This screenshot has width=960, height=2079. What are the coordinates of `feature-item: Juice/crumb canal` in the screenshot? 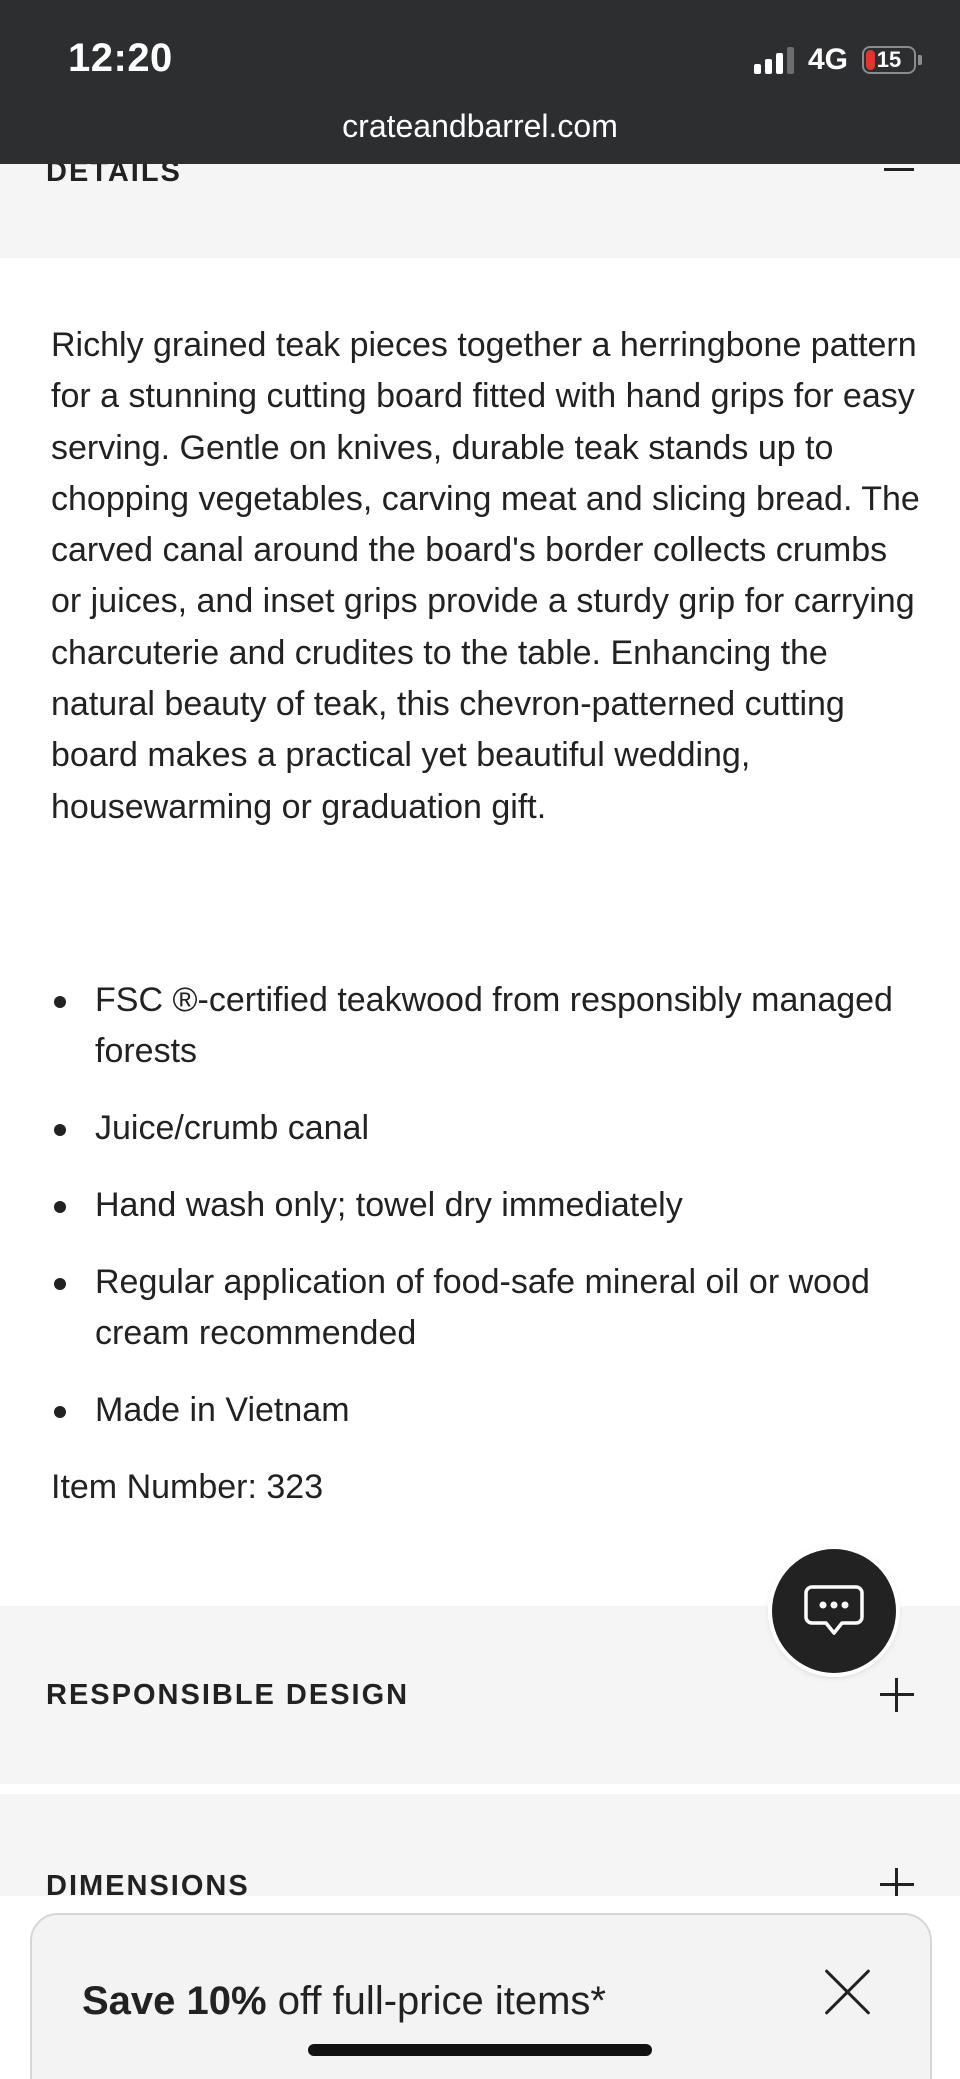 It's located at (481, 1128).